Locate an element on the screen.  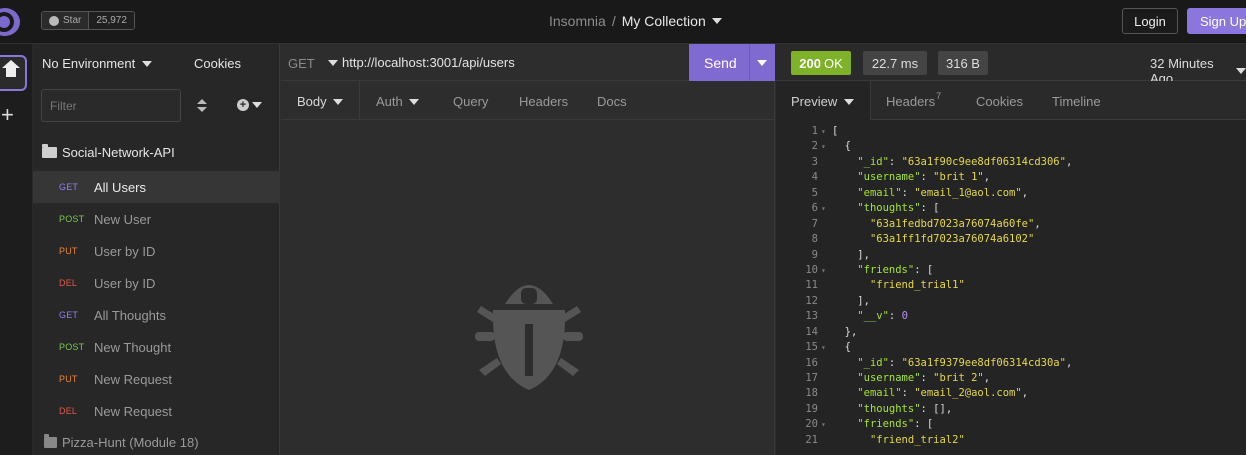
code-text: "friends": [ is located at coordinates (895, 269).